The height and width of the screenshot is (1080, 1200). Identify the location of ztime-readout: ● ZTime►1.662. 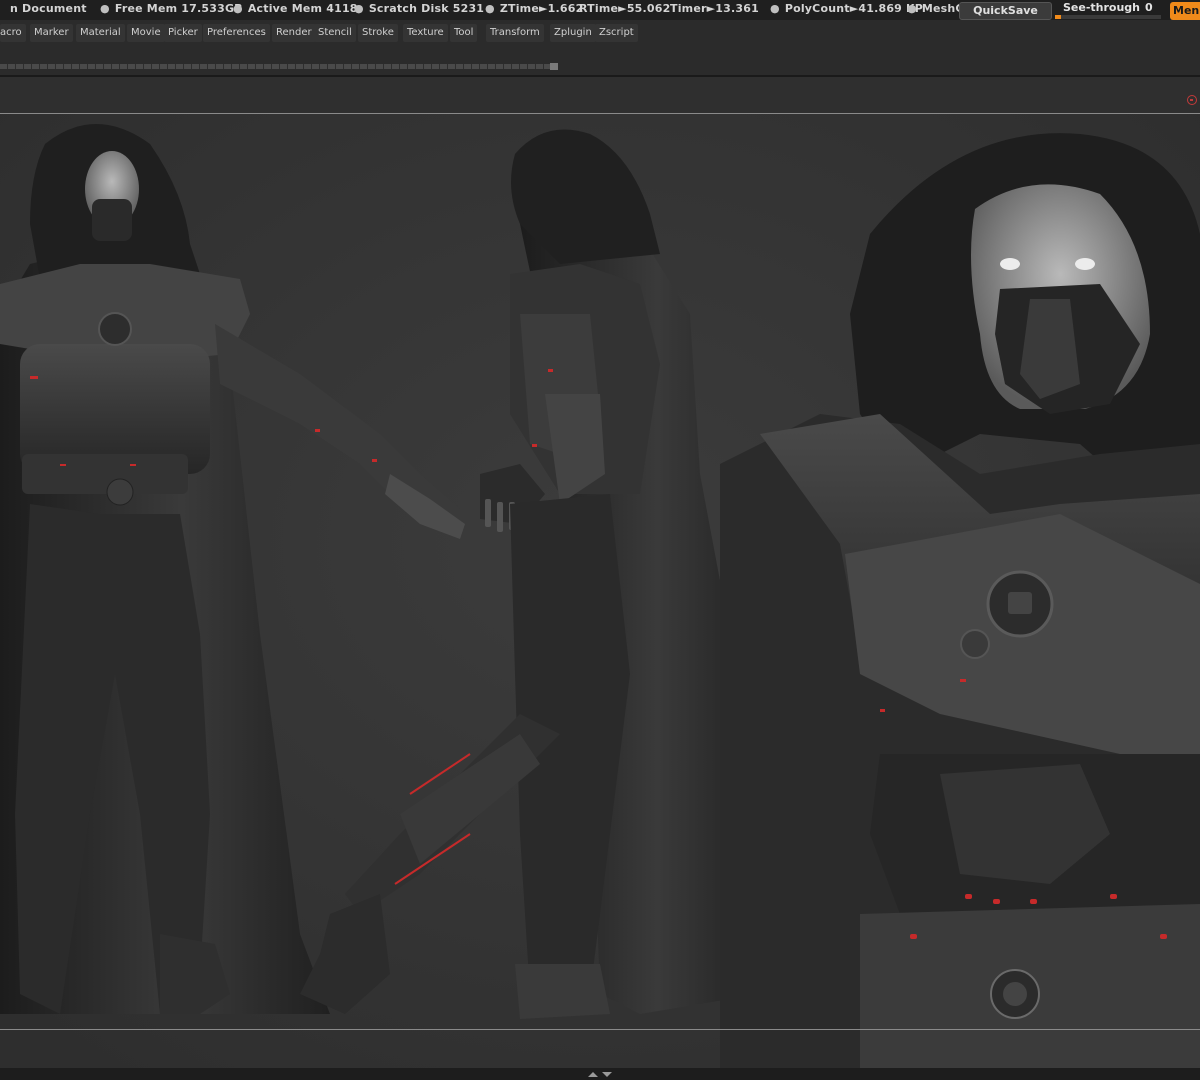
(534, 8).